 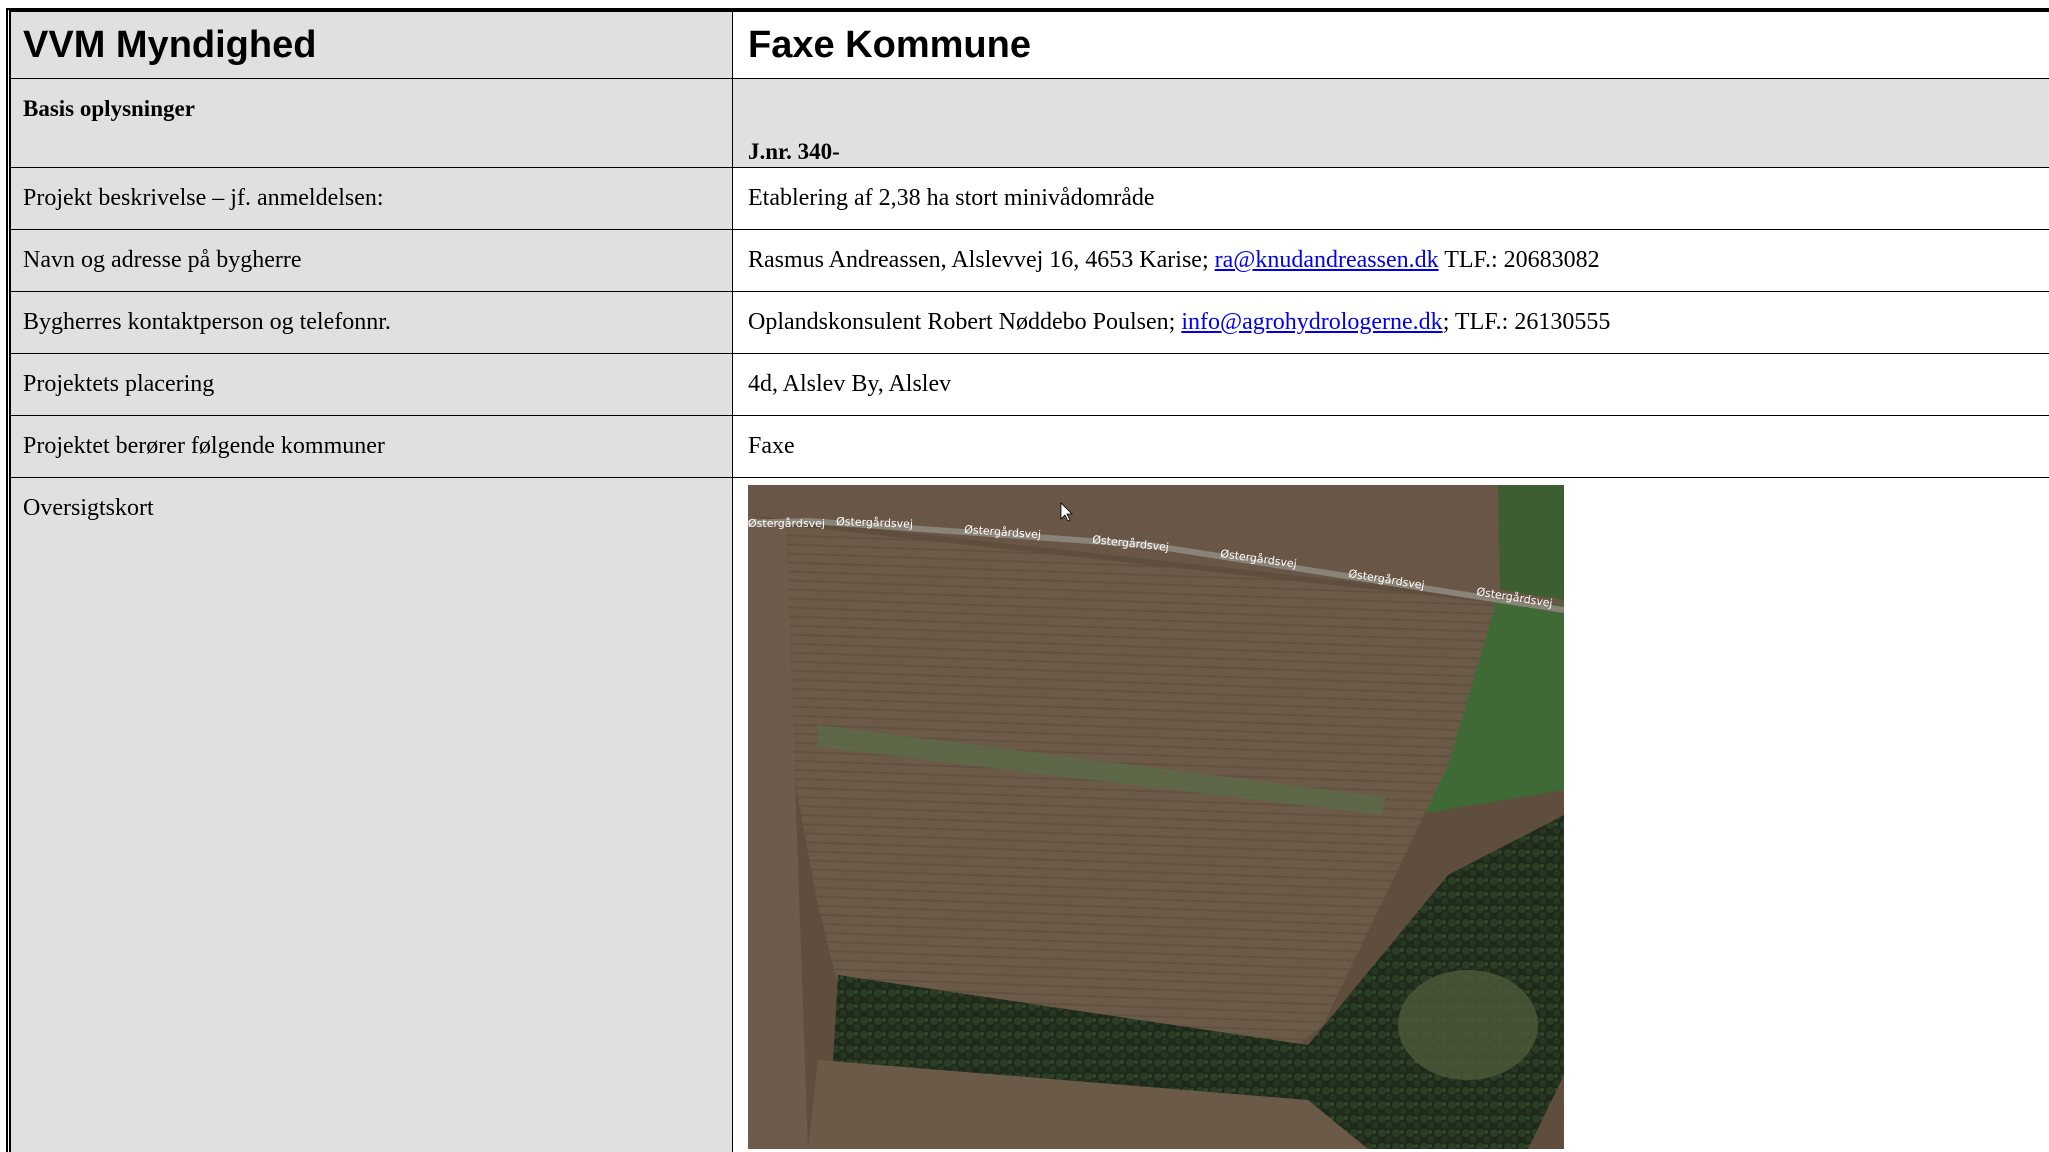 What do you see at coordinates (965, 322) in the screenshot?
I see `contact-text: Oplandskonsulent Robert Nøddebo Poulsen;` at bounding box center [965, 322].